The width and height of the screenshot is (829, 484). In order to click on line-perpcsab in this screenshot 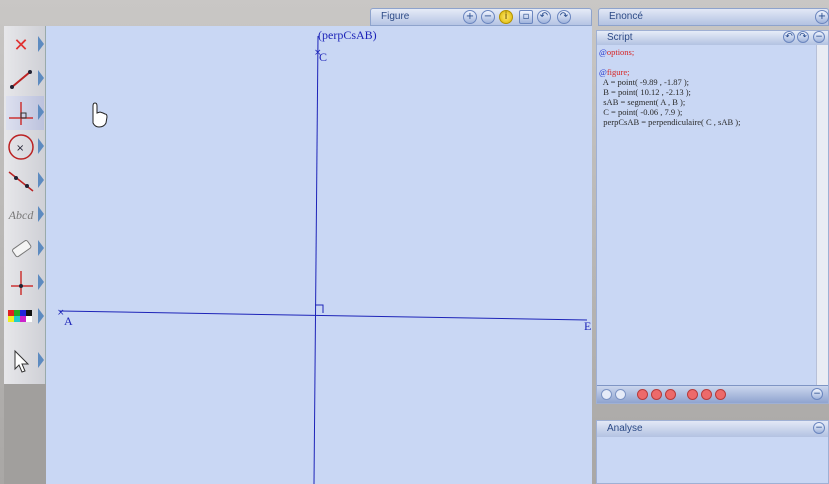, I will do `click(316, 259)`.